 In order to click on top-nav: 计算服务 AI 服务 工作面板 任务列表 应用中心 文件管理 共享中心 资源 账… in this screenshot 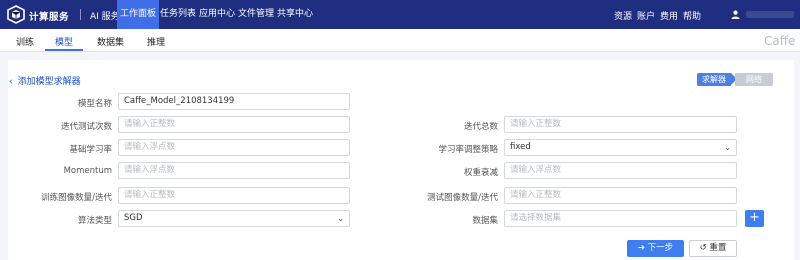, I will do `click(400, 14)`.